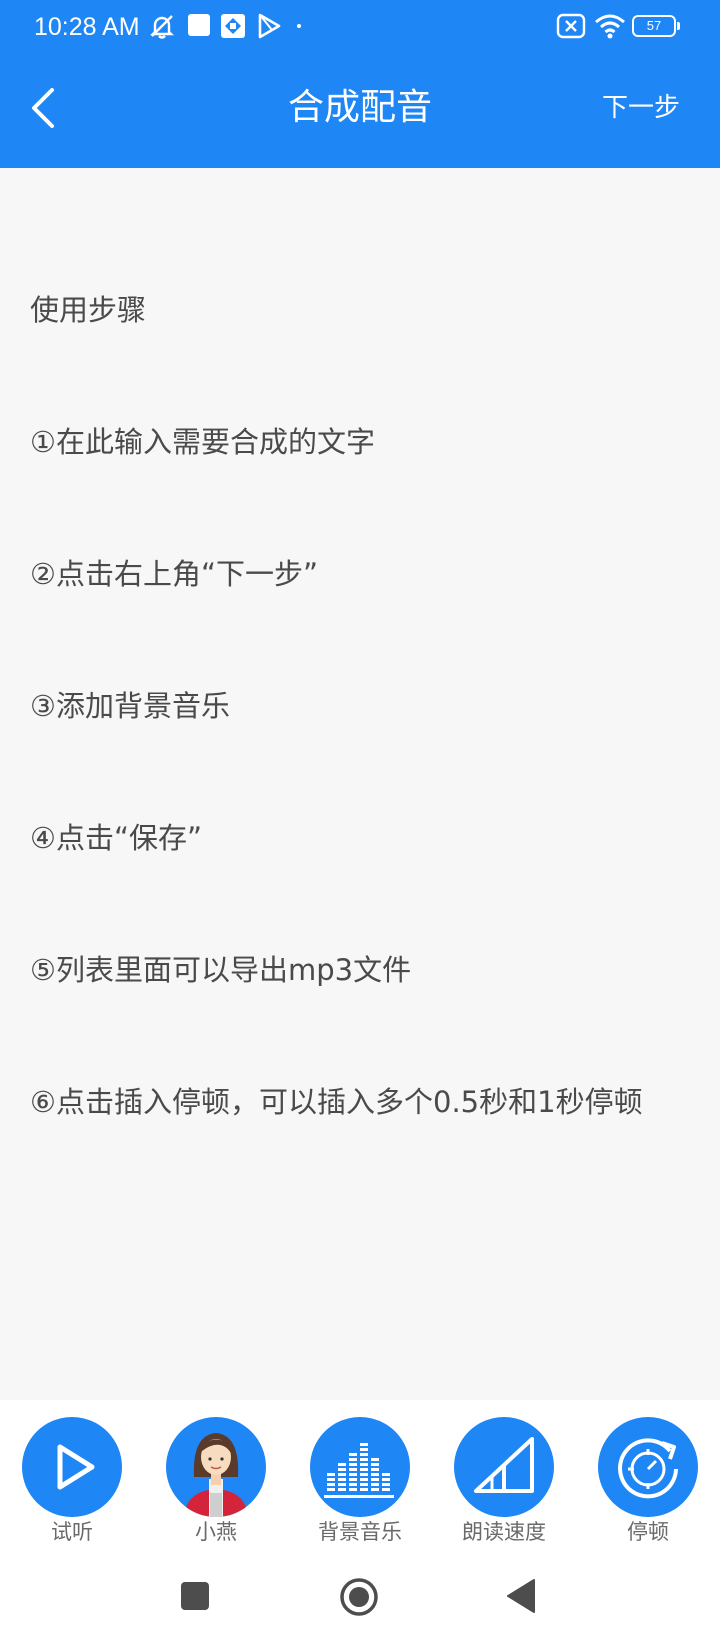 This screenshot has height=1650, width=720. I want to click on play-store-icon, so click(269, 26).